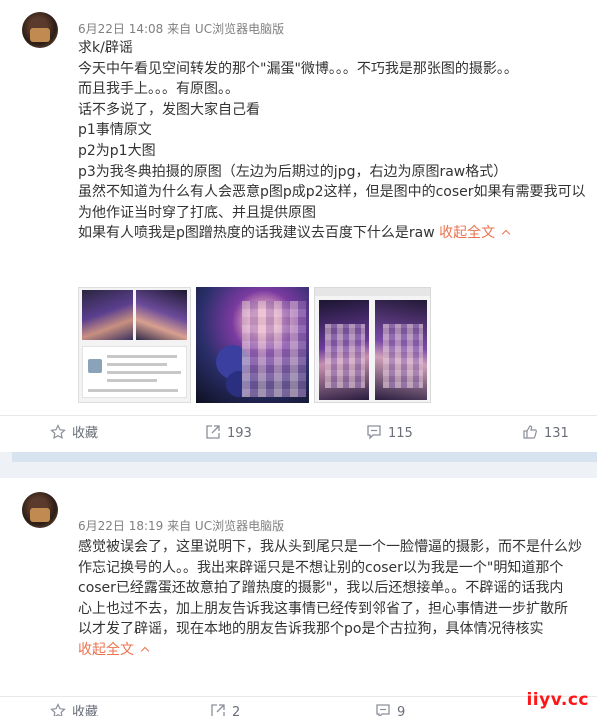  What do you see at coordinates (556, 433) in the screenshot?
I see `like-count: 131` at bounding box center [556, 433].